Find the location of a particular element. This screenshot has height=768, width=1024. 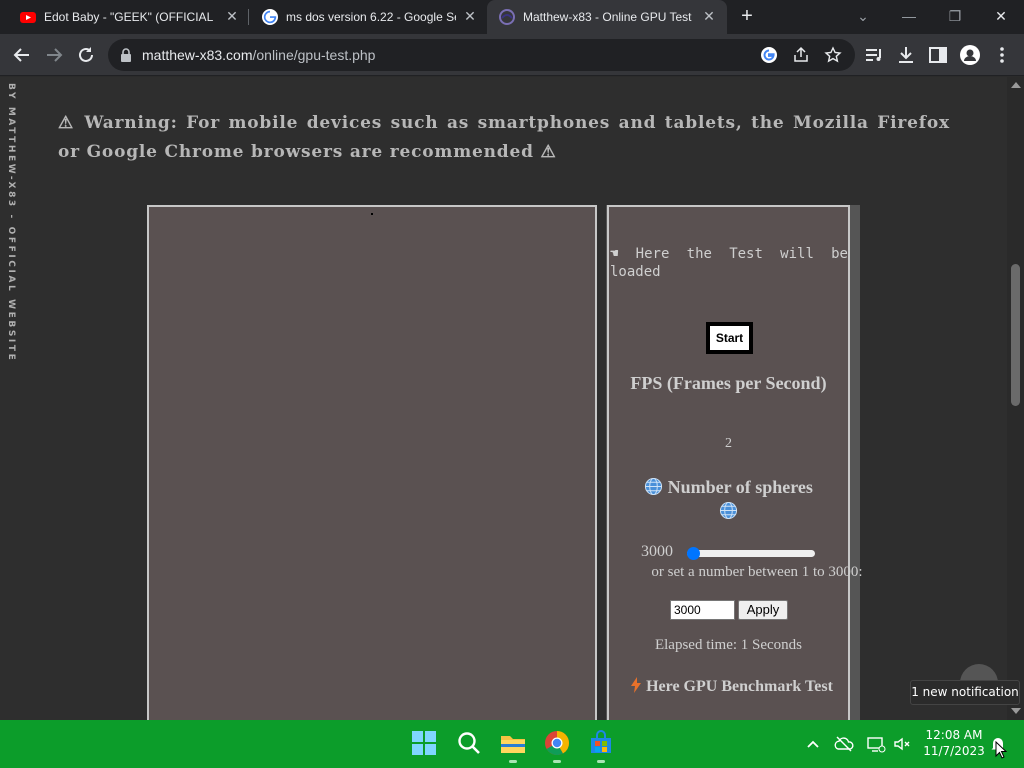

benchmark-heading: Here GPU Benchmark Test is located at coordinates (731, 686).